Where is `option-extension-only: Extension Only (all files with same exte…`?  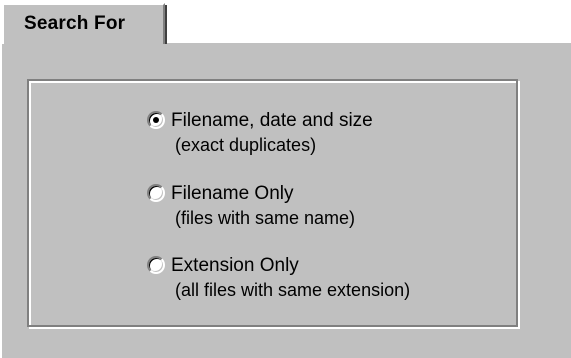
option-extension-only: Extension Only (all files with same exte… is located at coordinates (278, 278).